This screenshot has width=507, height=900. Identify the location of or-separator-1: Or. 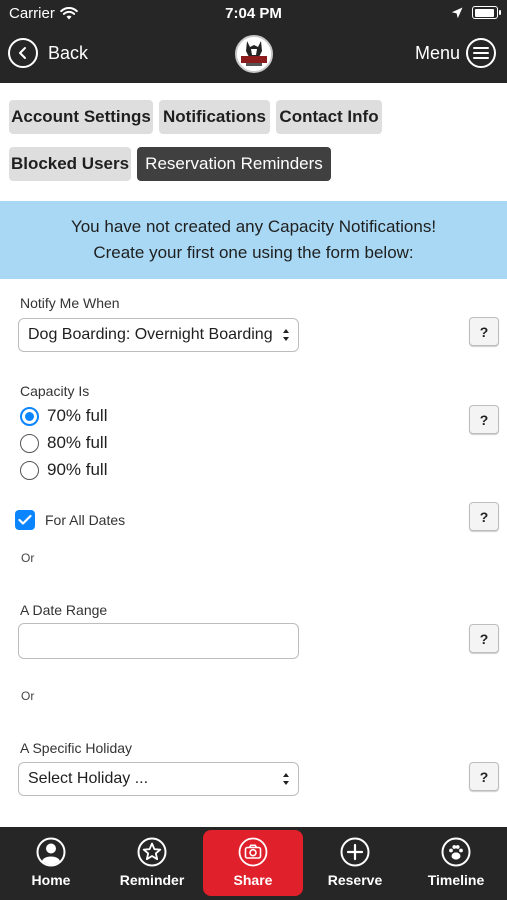
(28, 558).